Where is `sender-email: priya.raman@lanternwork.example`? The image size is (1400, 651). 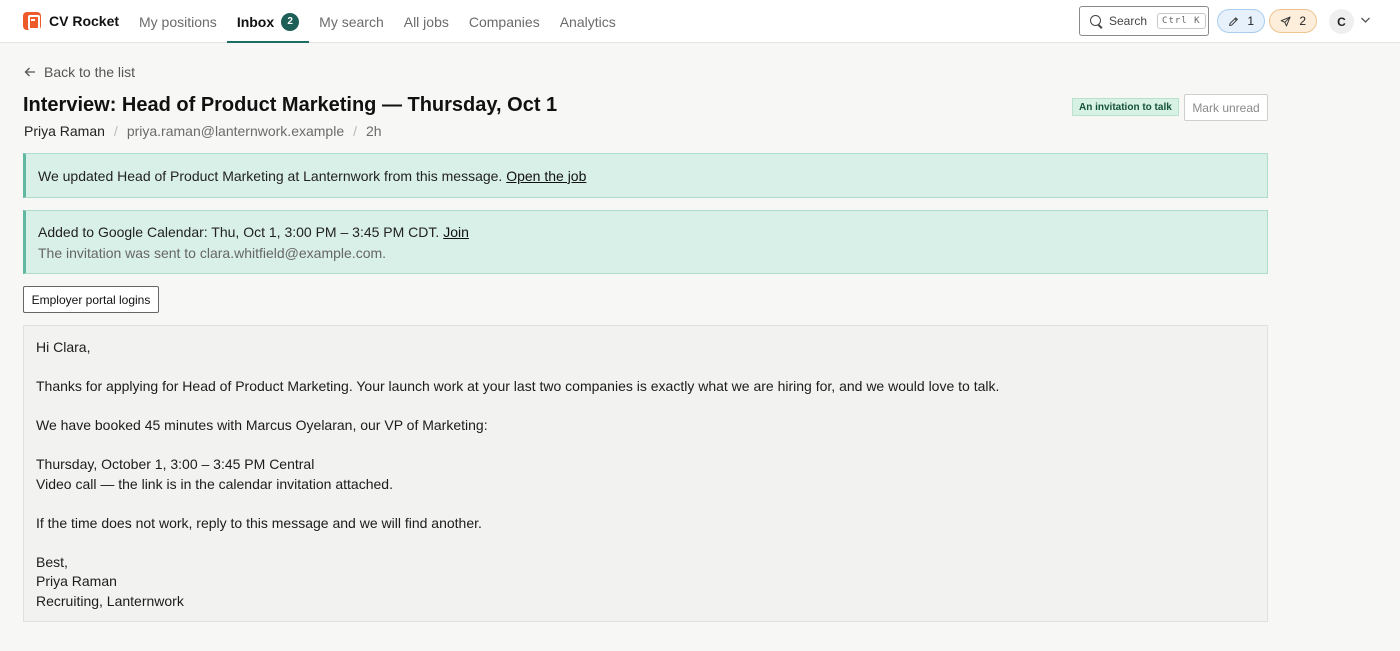
sender-email: priya.raman@lanternwork.example is located at coordinates (235, 131).